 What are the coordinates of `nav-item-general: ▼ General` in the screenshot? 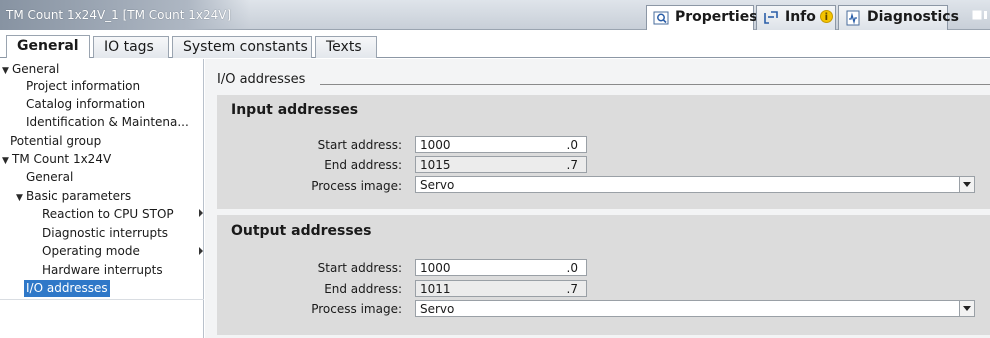 It's located at (30, 69).